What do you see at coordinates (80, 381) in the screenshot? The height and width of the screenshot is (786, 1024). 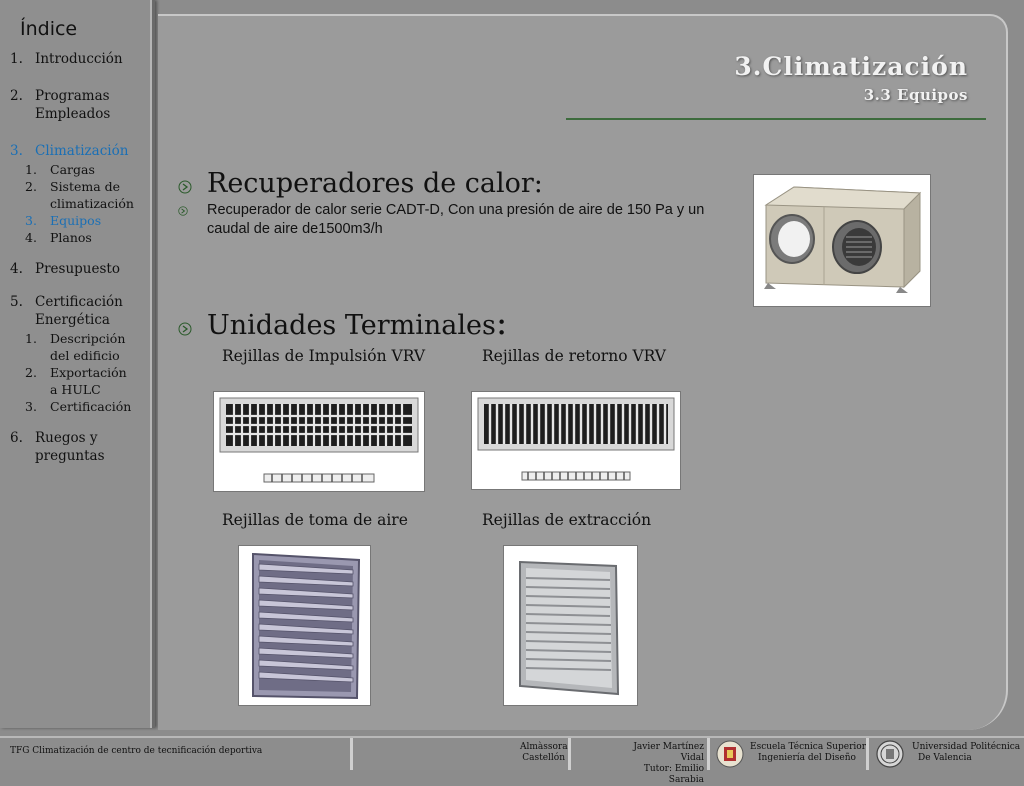 I see `toc-subitem-exportacion: 2. Exportación a HULC` at bounding box center [80, 381].